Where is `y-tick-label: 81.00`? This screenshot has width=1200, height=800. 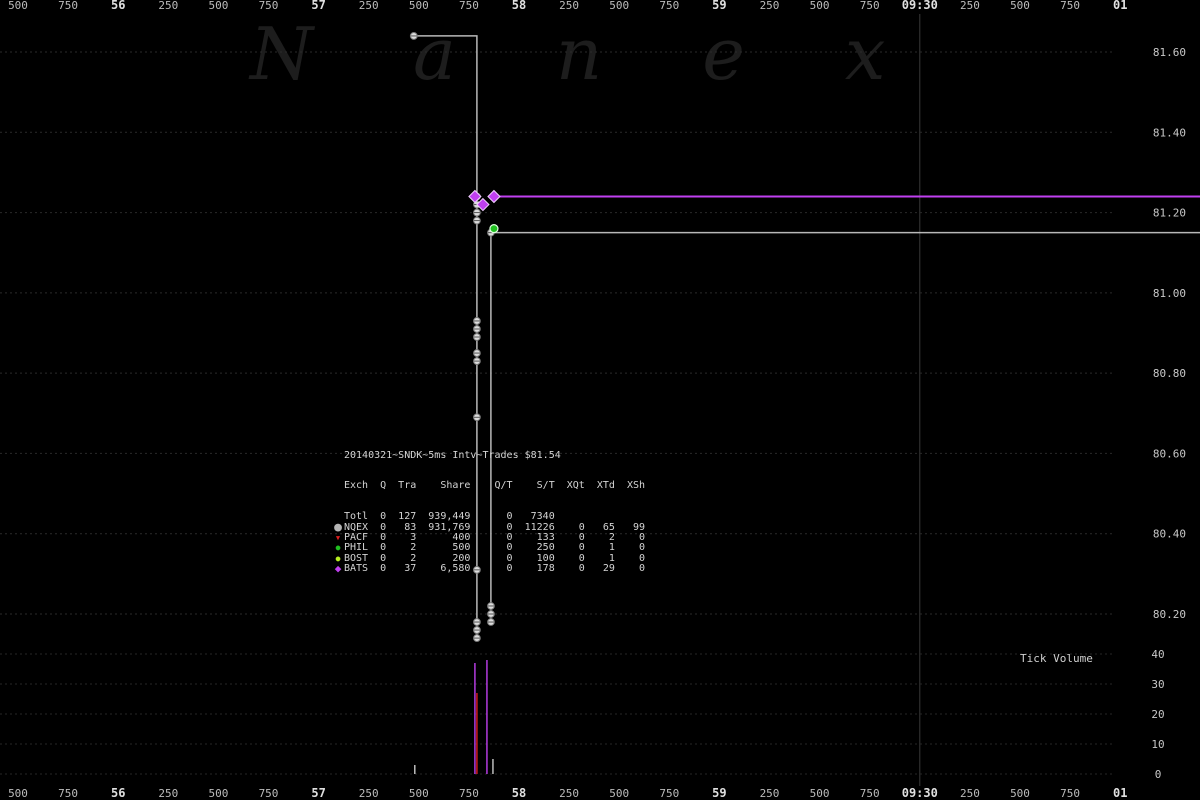
y-tick-label: 81.00 is located at coordinates (1169, 293).